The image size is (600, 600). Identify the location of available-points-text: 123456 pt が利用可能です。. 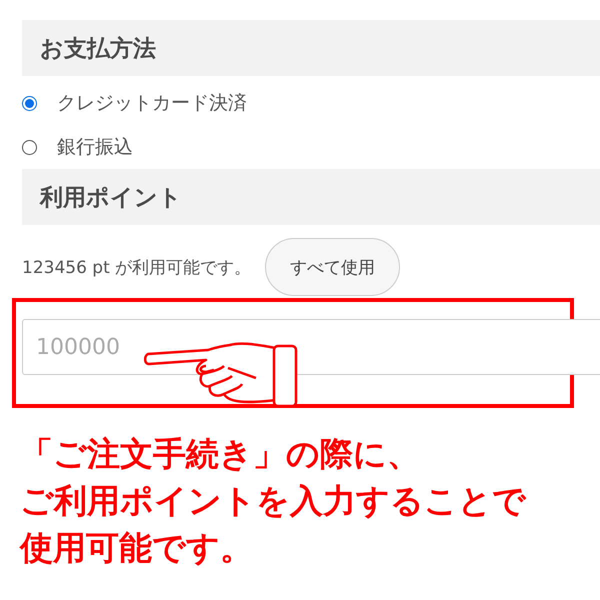
(137, 267).